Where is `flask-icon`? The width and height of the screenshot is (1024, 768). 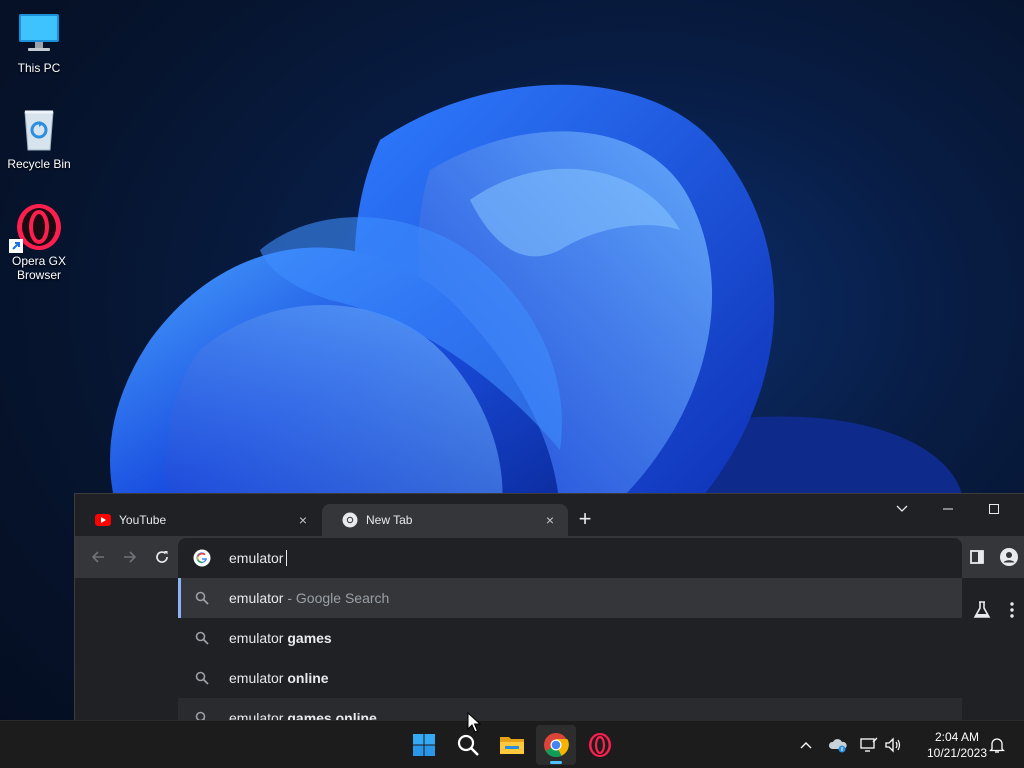 flask-icon is located at coordinates (982, 609).